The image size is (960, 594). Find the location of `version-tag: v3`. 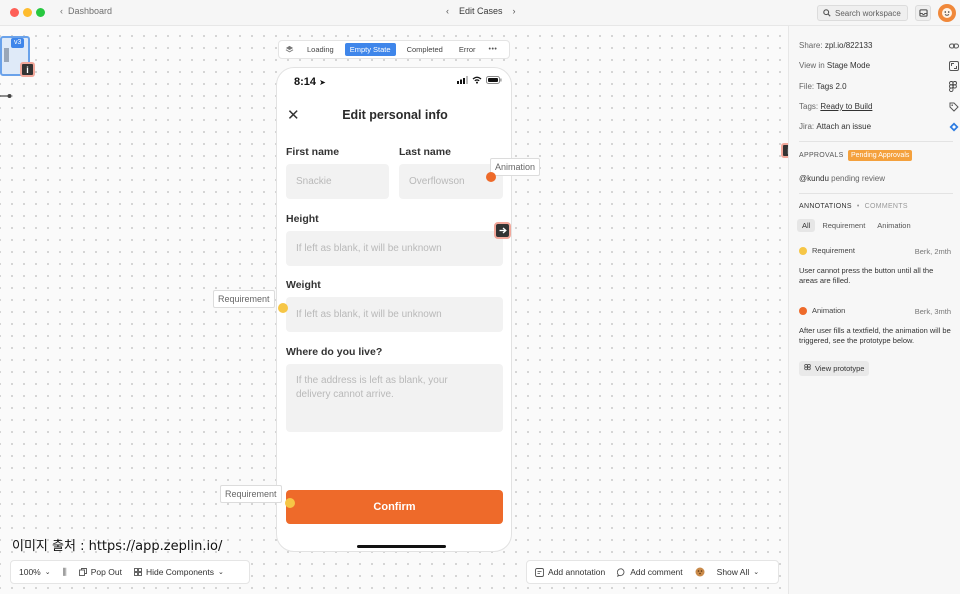

version-tag: v3 is located at coordinates (18, 43).